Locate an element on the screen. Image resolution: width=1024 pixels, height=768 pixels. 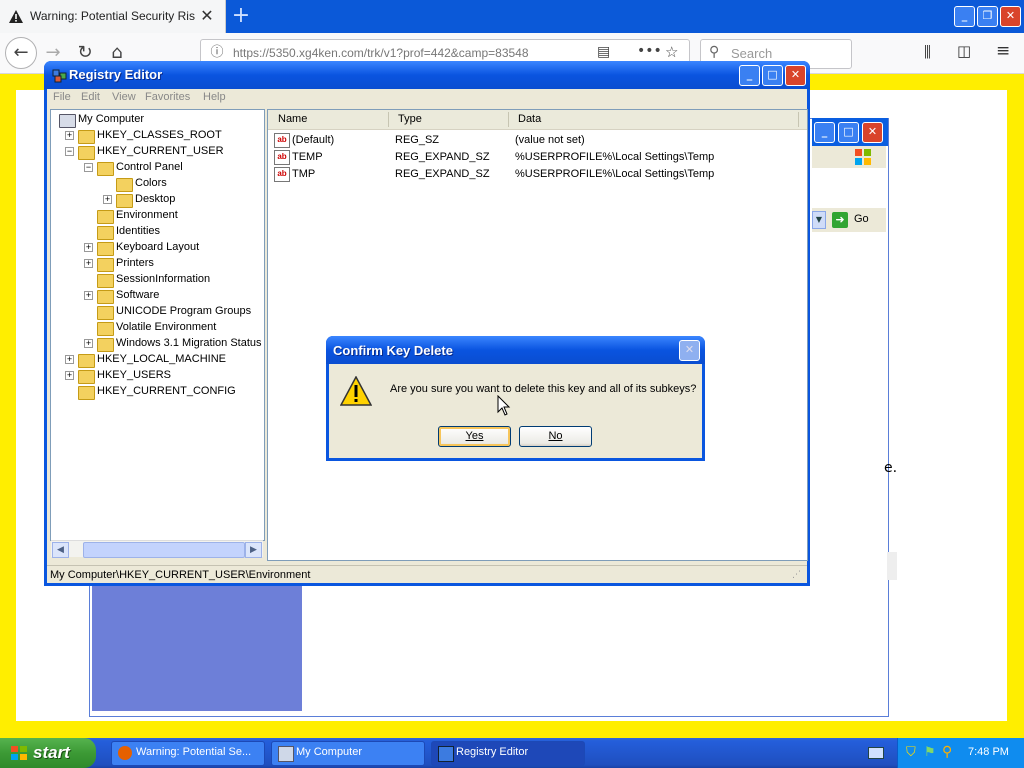
value-name: TEMP is located at coordinates (307, 157).